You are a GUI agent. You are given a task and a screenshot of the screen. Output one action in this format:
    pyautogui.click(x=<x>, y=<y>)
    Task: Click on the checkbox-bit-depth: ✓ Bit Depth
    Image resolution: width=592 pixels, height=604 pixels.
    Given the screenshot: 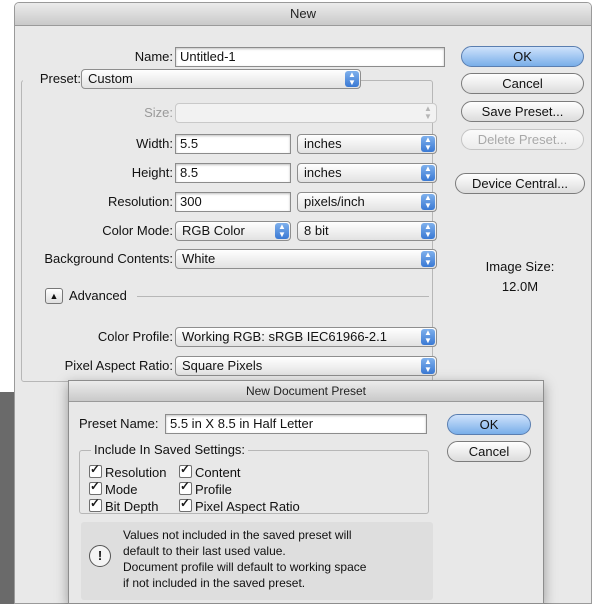 What is the action you would take?
    pyautogui.click(x=124, y=505)
    